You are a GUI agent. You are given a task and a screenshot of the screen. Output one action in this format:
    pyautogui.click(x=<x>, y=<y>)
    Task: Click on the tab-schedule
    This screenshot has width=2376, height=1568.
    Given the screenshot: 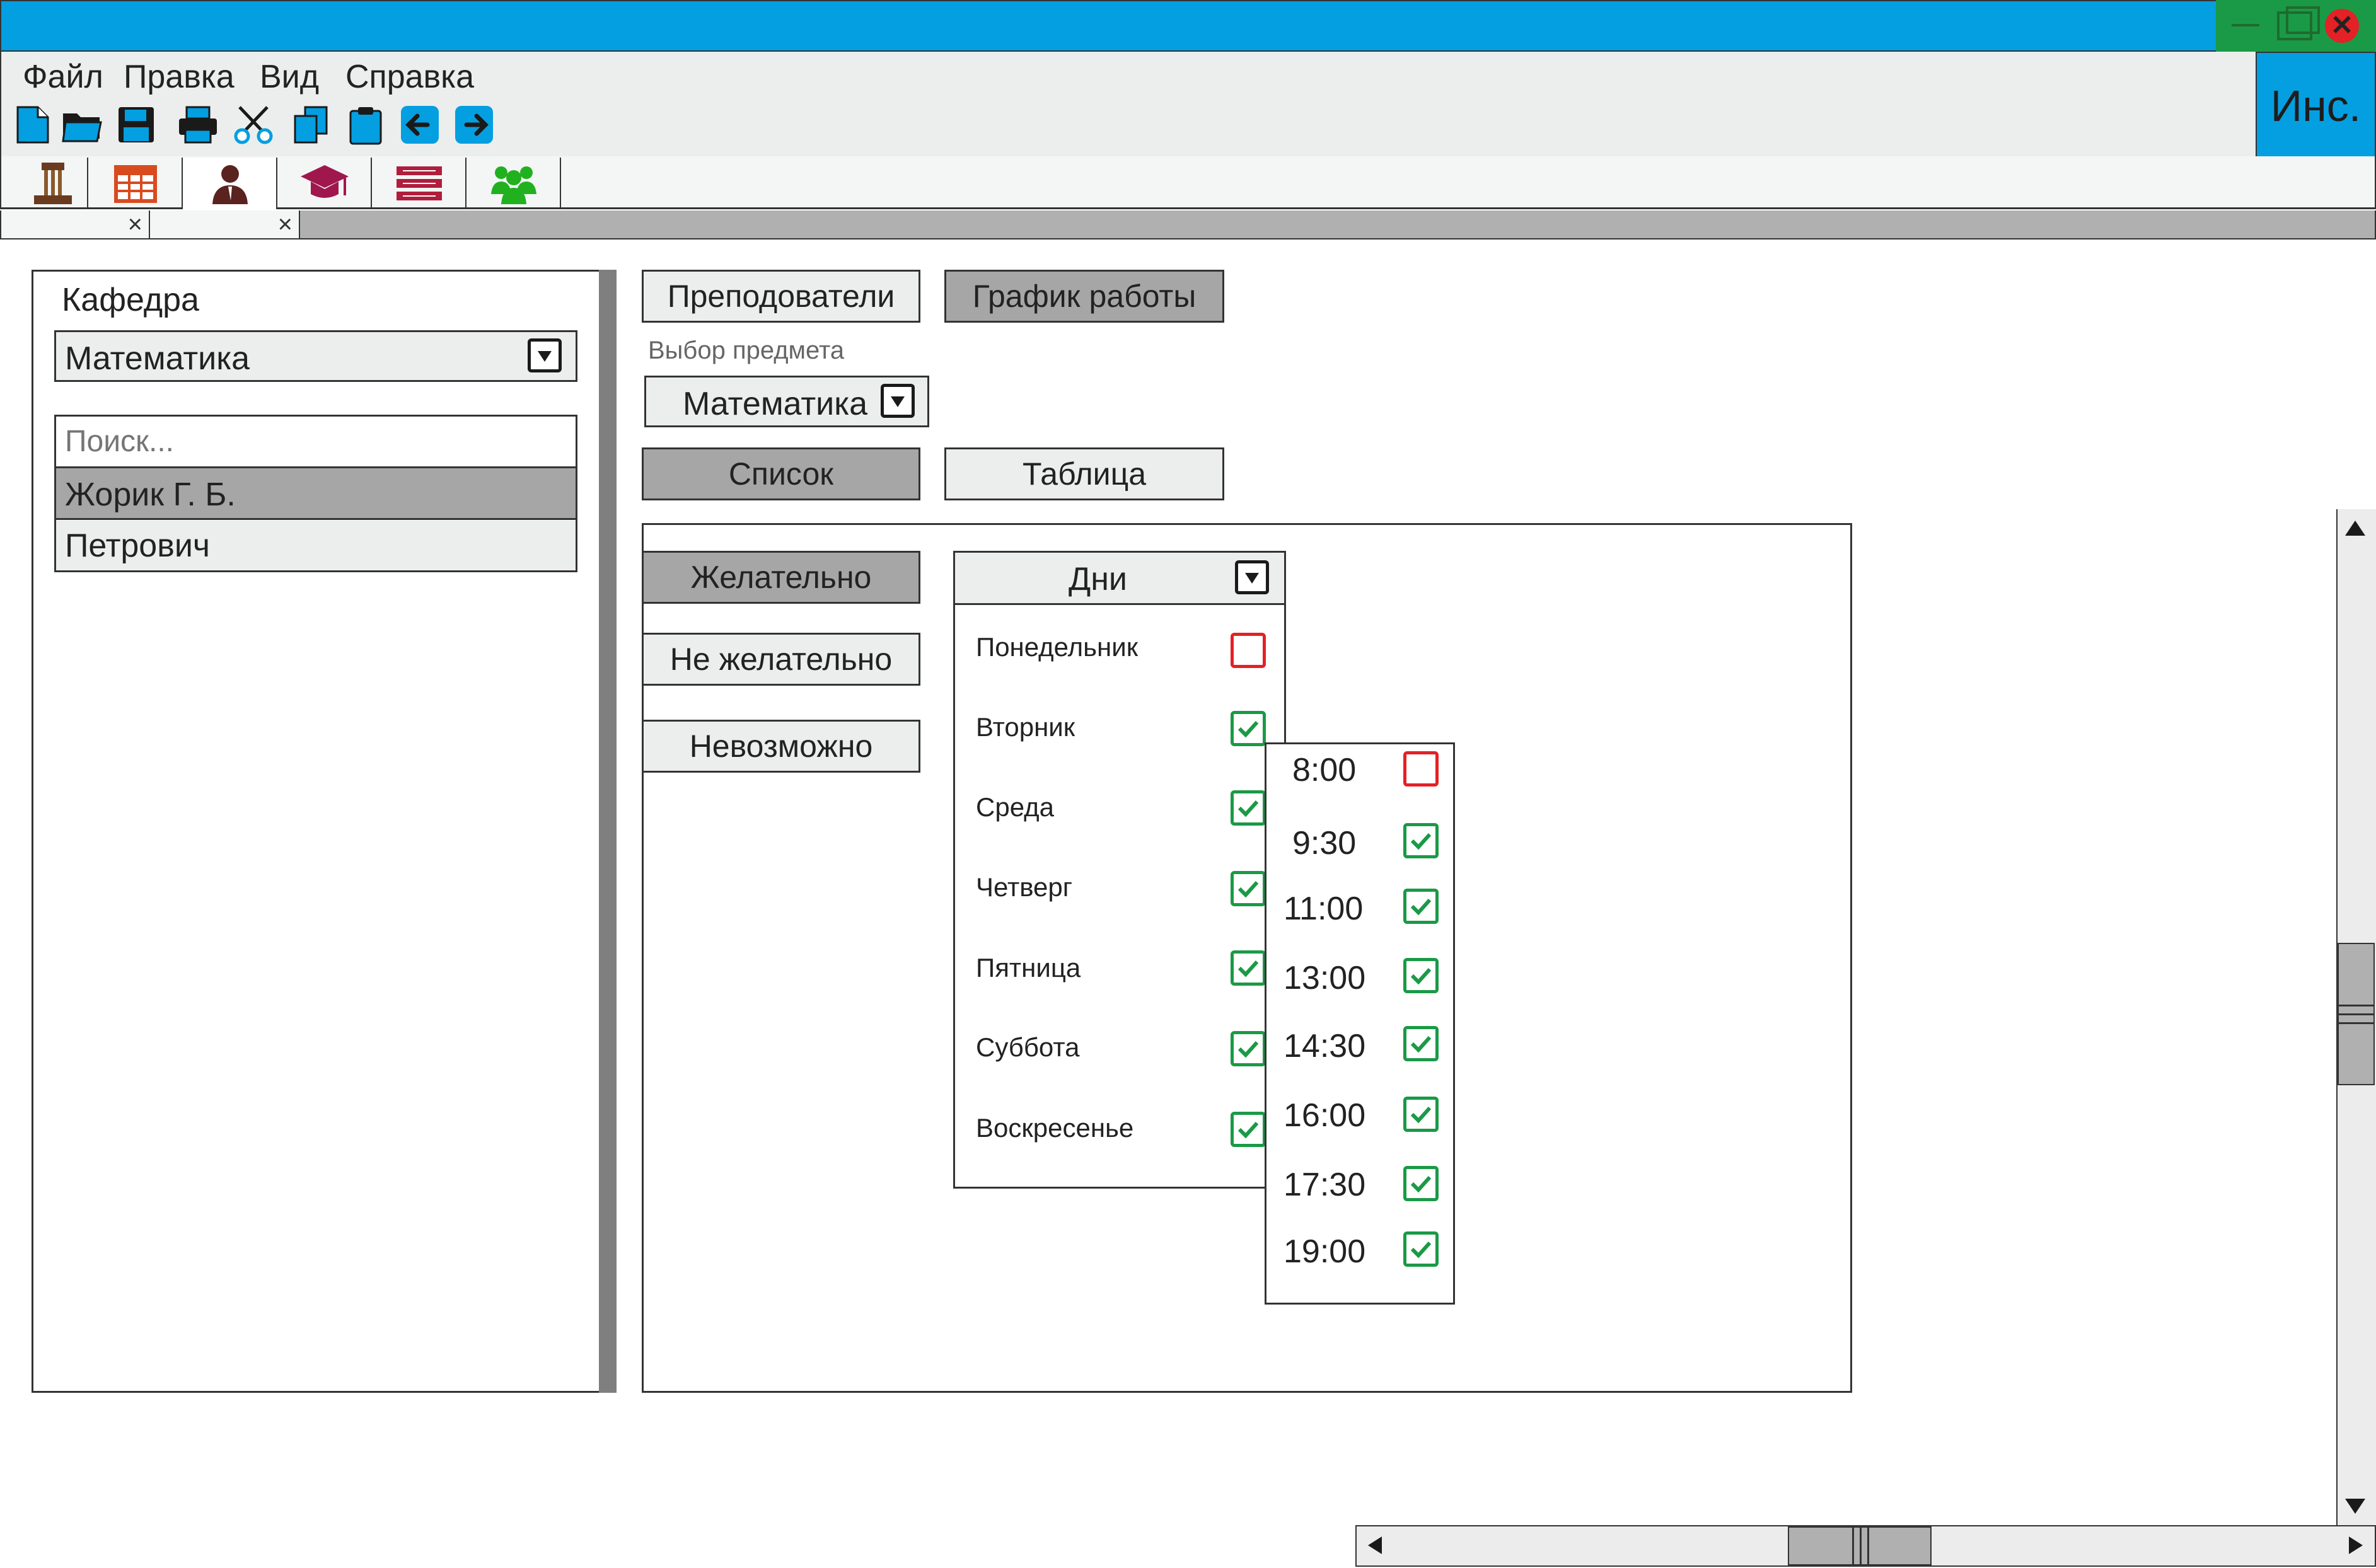 What is the action you would take?
    pyautogui.click(x=135, y=183)
    